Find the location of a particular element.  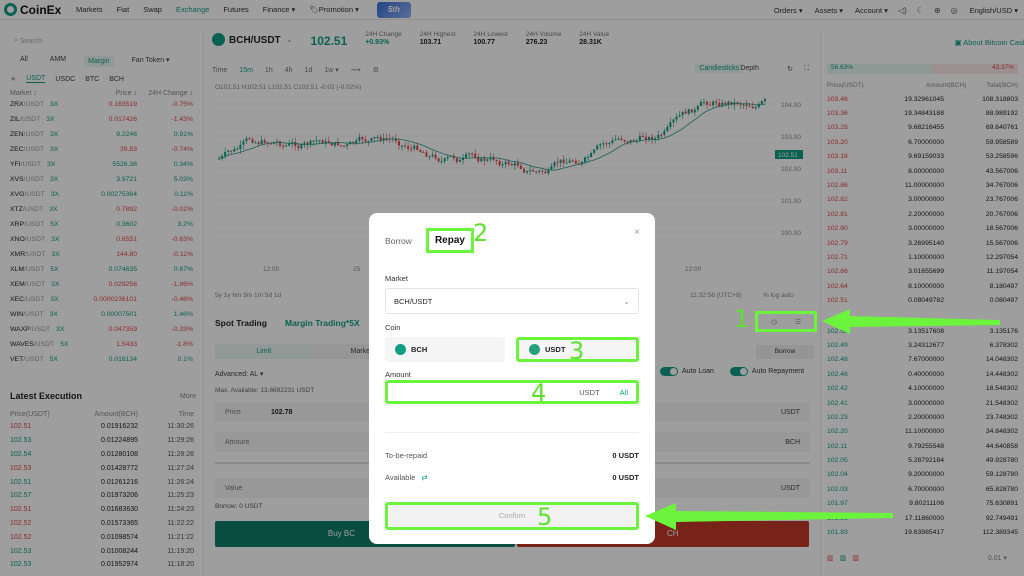

tab-borrow: Borrow is located at coordinates (398, 241).